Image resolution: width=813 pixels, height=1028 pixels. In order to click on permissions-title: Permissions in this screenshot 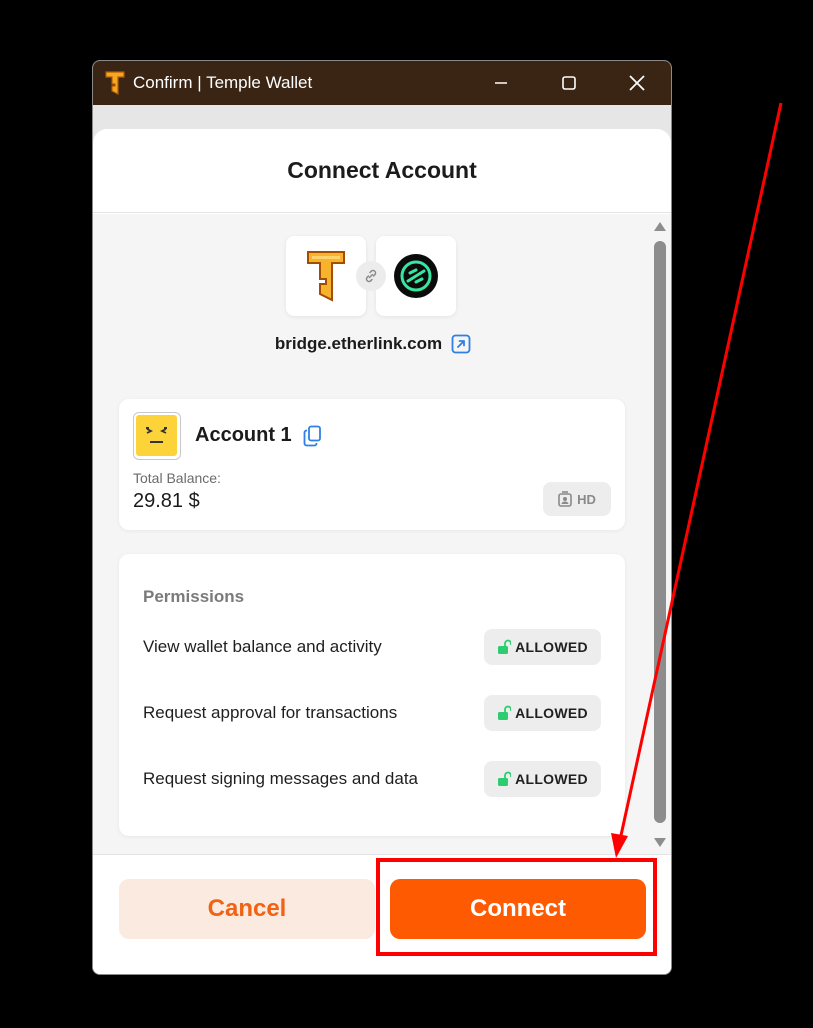, I will do `click(194, 596)`.